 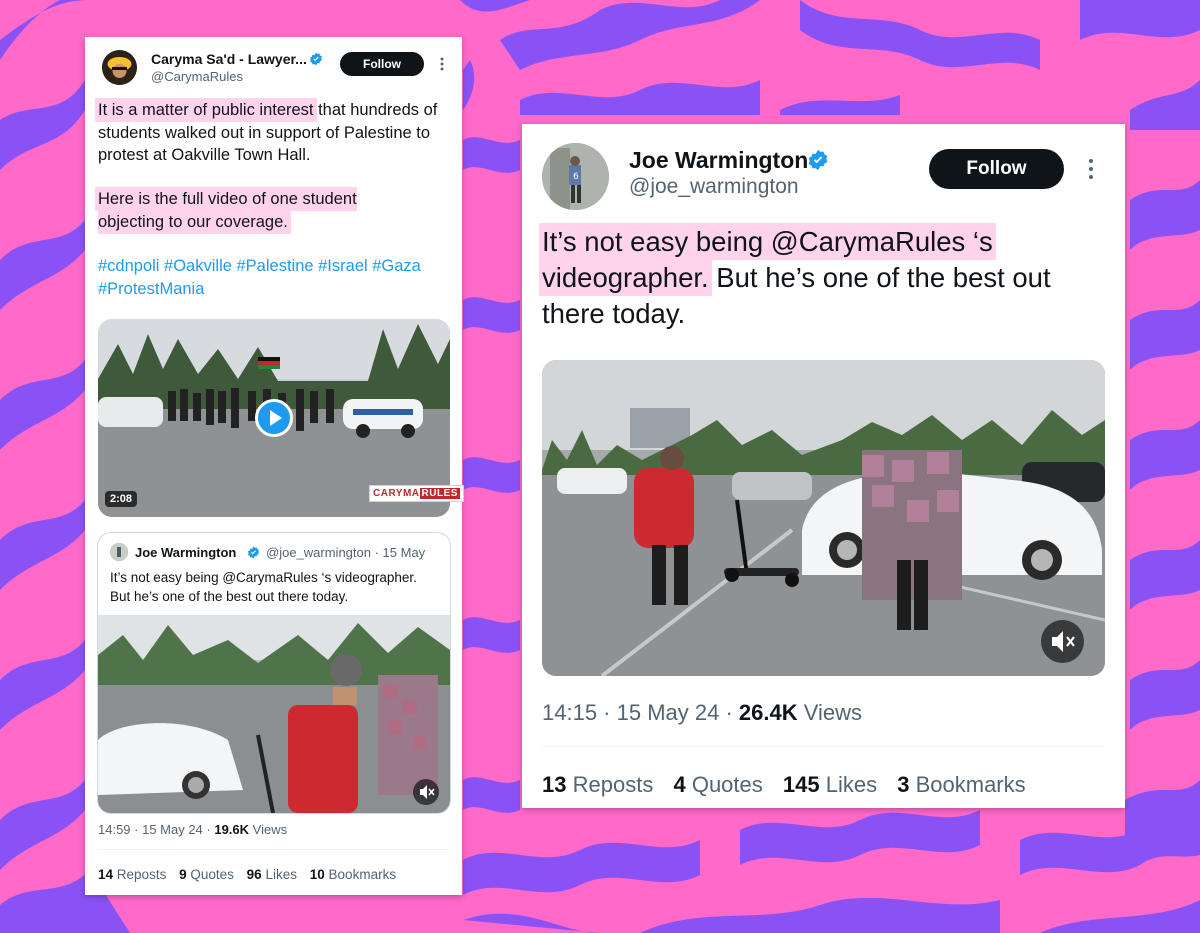 I want to click on views-count: 19.6K, so click(x=232, y=829).